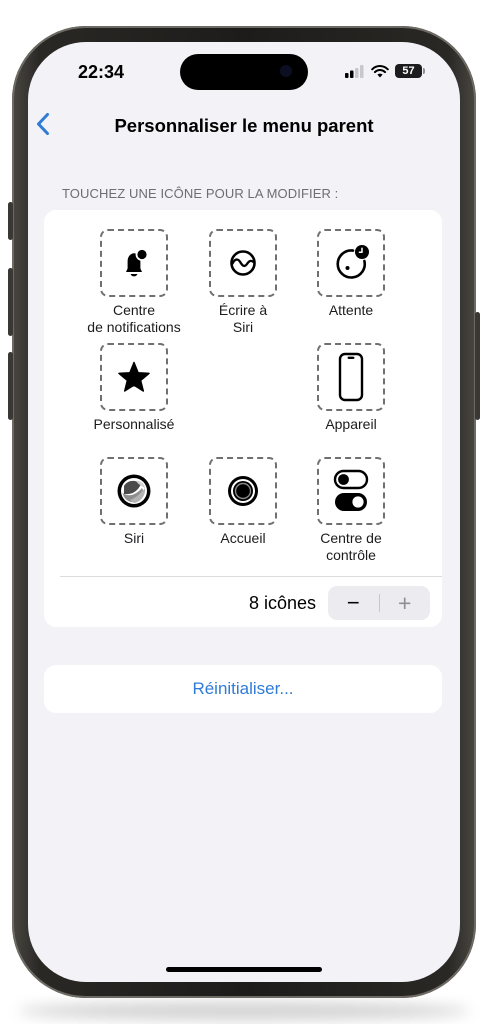 The image size is (488, 1024). Describe the element at coordinates (244, 969) in the screenshot. I see `home-indicator` at that location.